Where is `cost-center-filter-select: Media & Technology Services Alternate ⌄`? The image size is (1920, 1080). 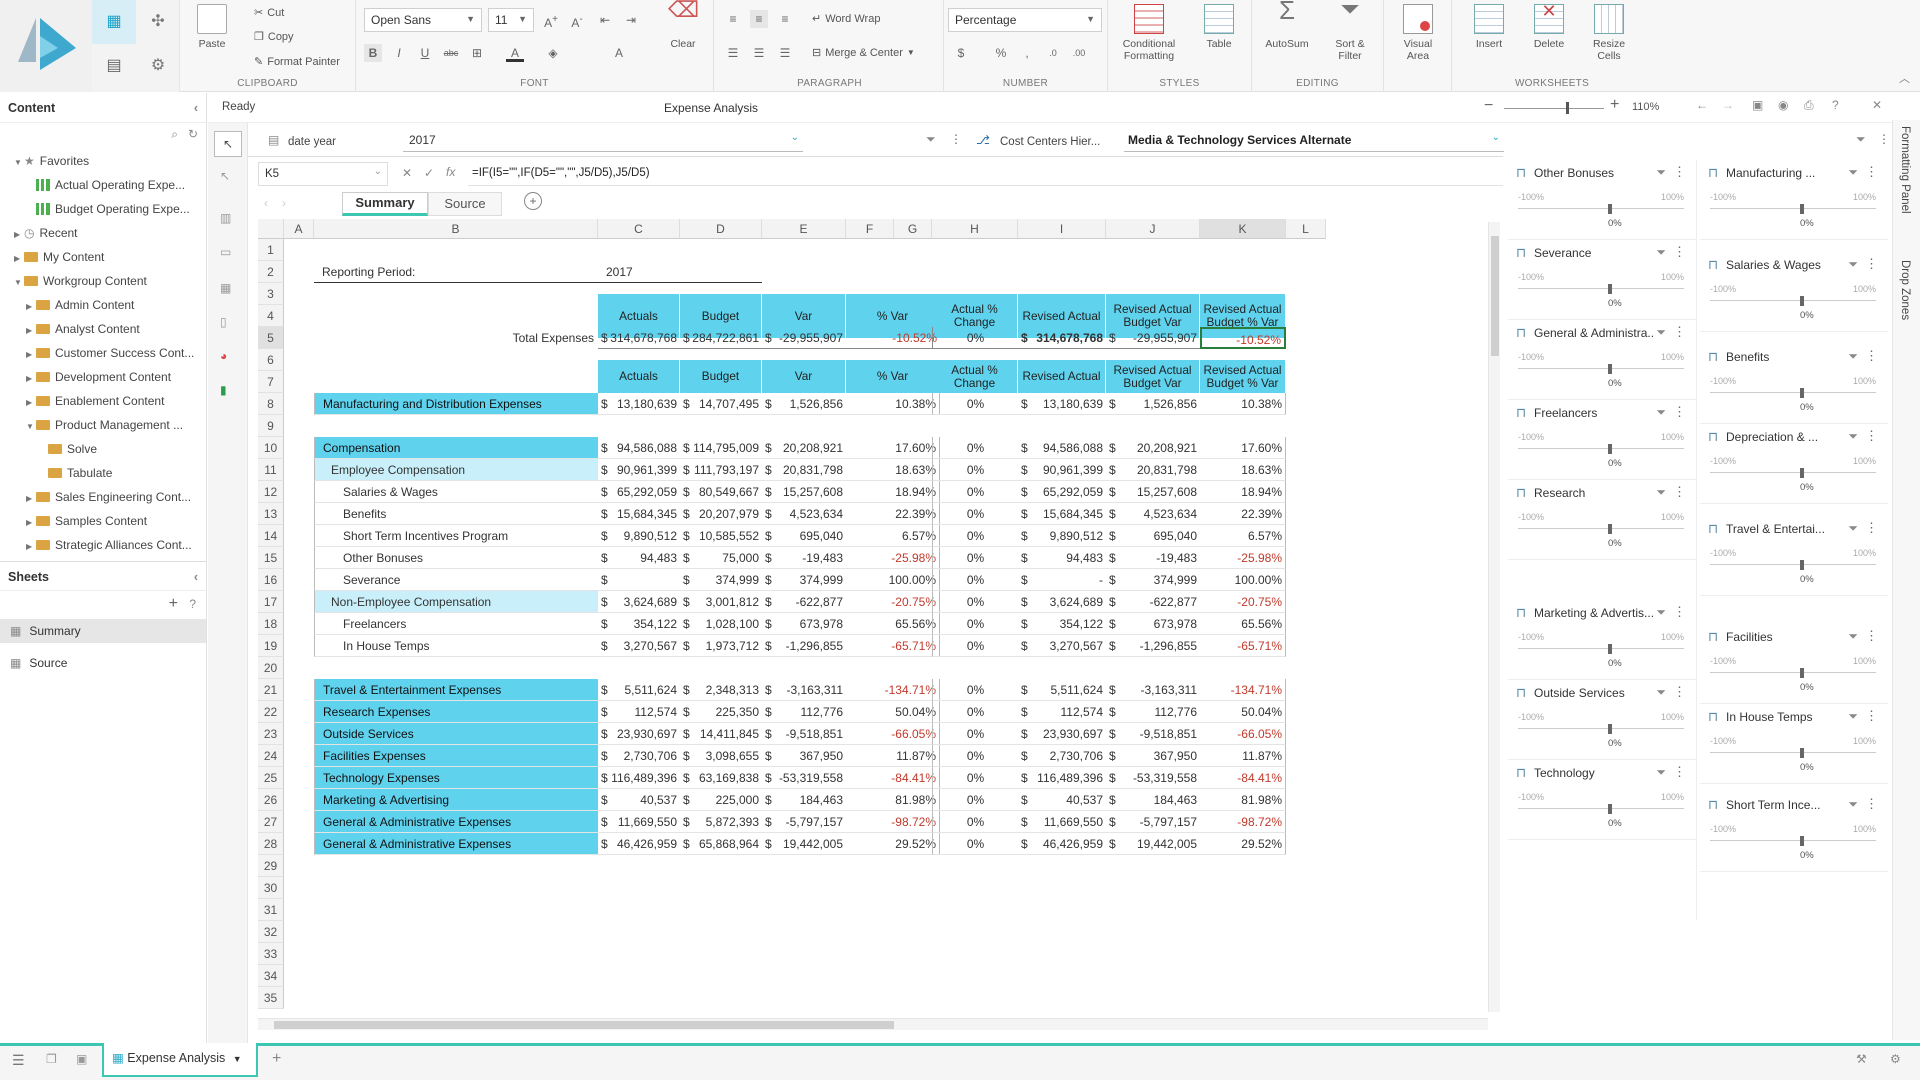 cost-center-filter-select: Media & Technology Services Alternate ⌄ is located at coordinates (1314, 140).